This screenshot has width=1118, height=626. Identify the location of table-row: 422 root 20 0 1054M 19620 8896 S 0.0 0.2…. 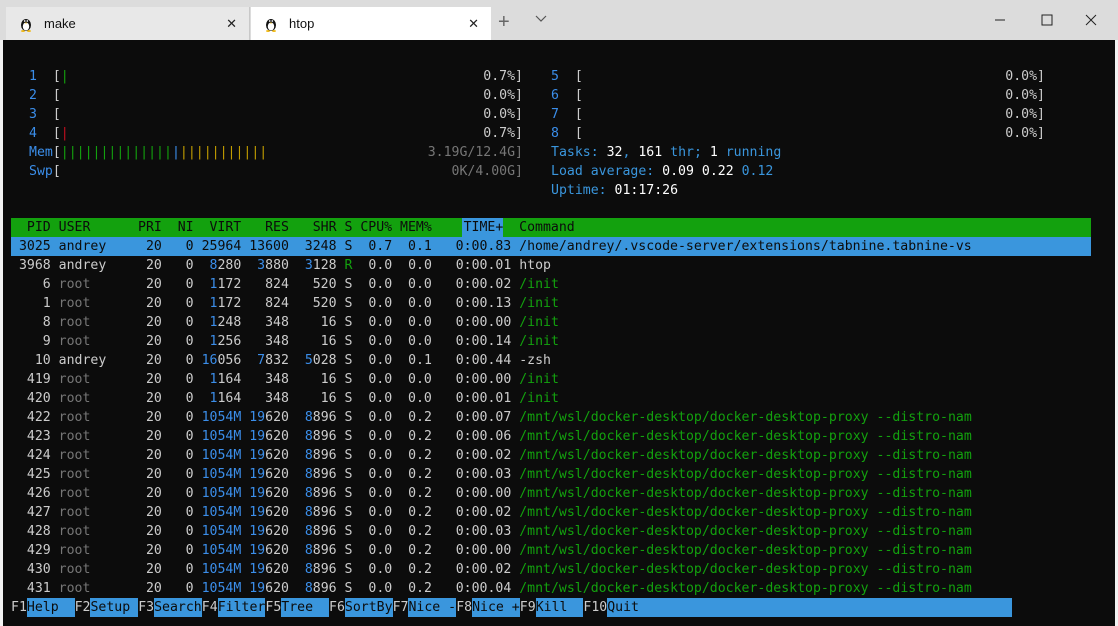
(491, 417).